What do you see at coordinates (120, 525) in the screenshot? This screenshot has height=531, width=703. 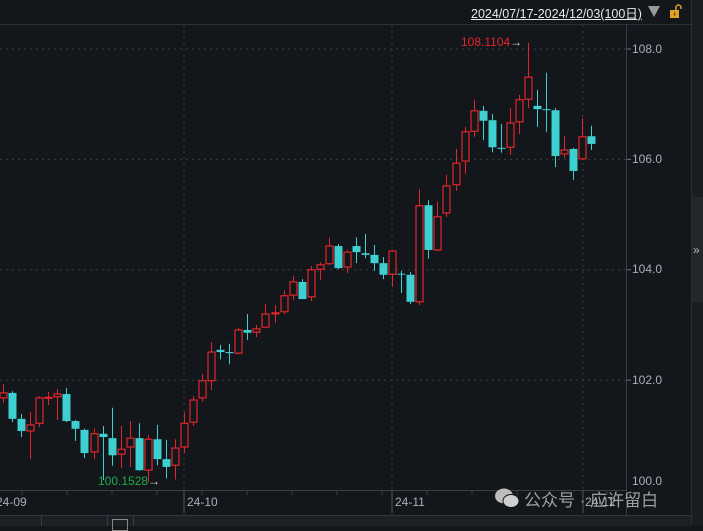 I see `add-tab-button` at bounding box center [120, 525].